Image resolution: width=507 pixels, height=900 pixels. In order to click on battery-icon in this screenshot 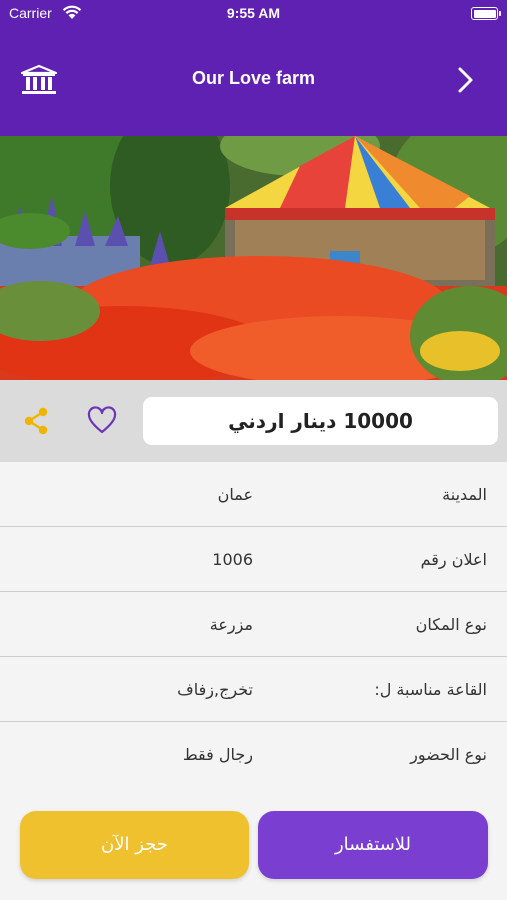, I will do `click(486, 13)`.